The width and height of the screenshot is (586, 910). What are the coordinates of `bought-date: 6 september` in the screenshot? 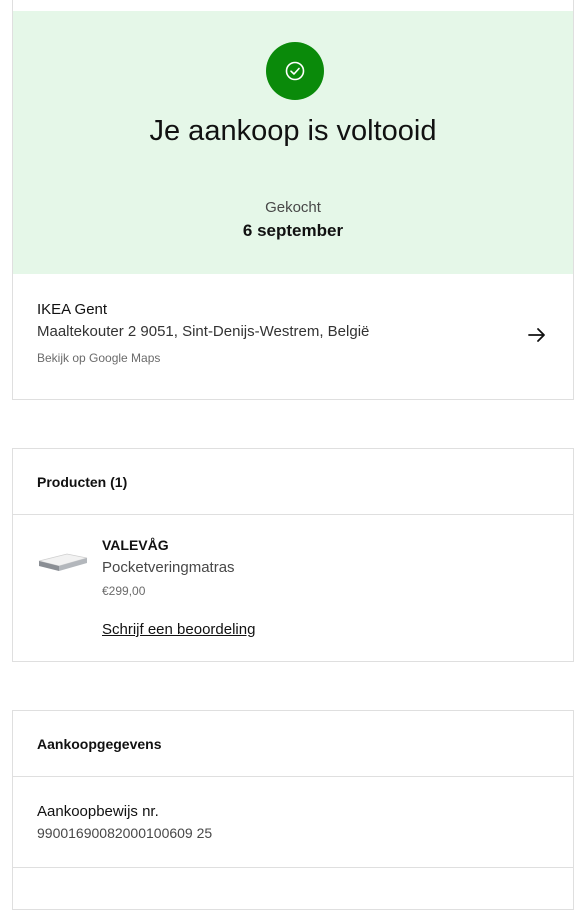 It's located at (293, 230).